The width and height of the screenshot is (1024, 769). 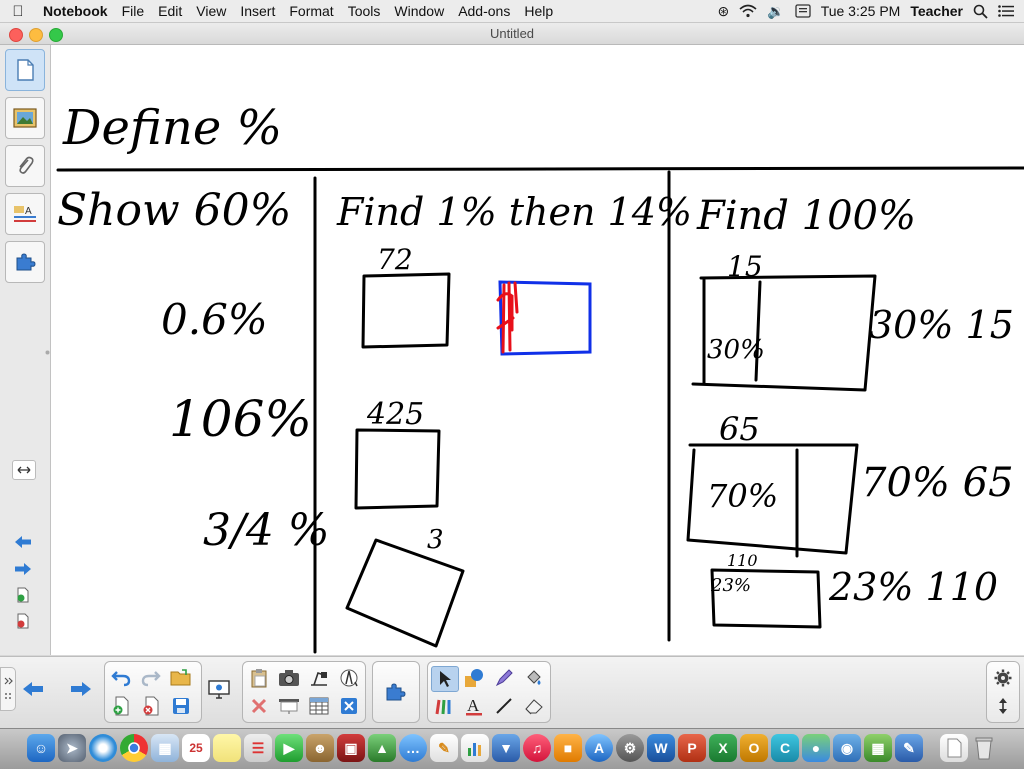 What do you see at coordinates (364, 11) in the screenshot?
I see `menu-tools: Tools` at bounding box center [364, 11].